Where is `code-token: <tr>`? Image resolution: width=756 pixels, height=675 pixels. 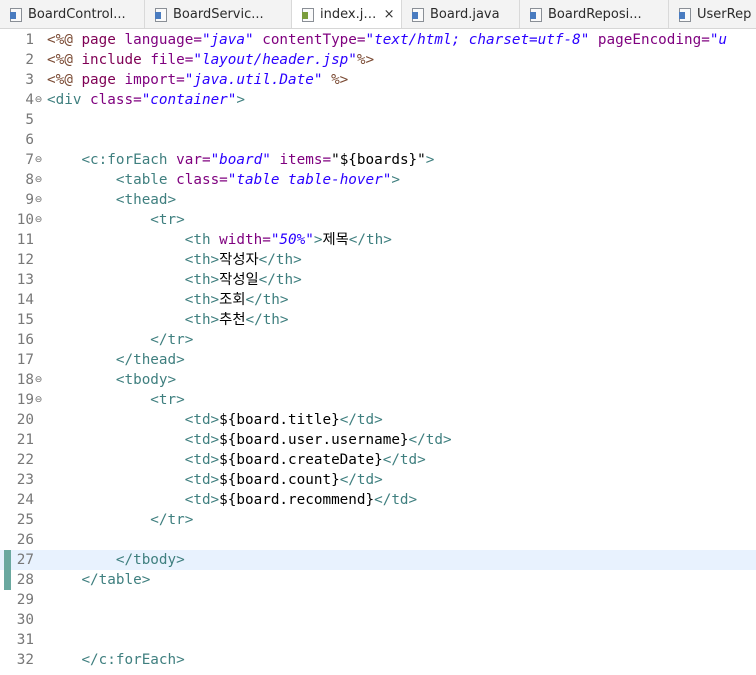 code-token: <tr> is located at coordinates (167, 400).